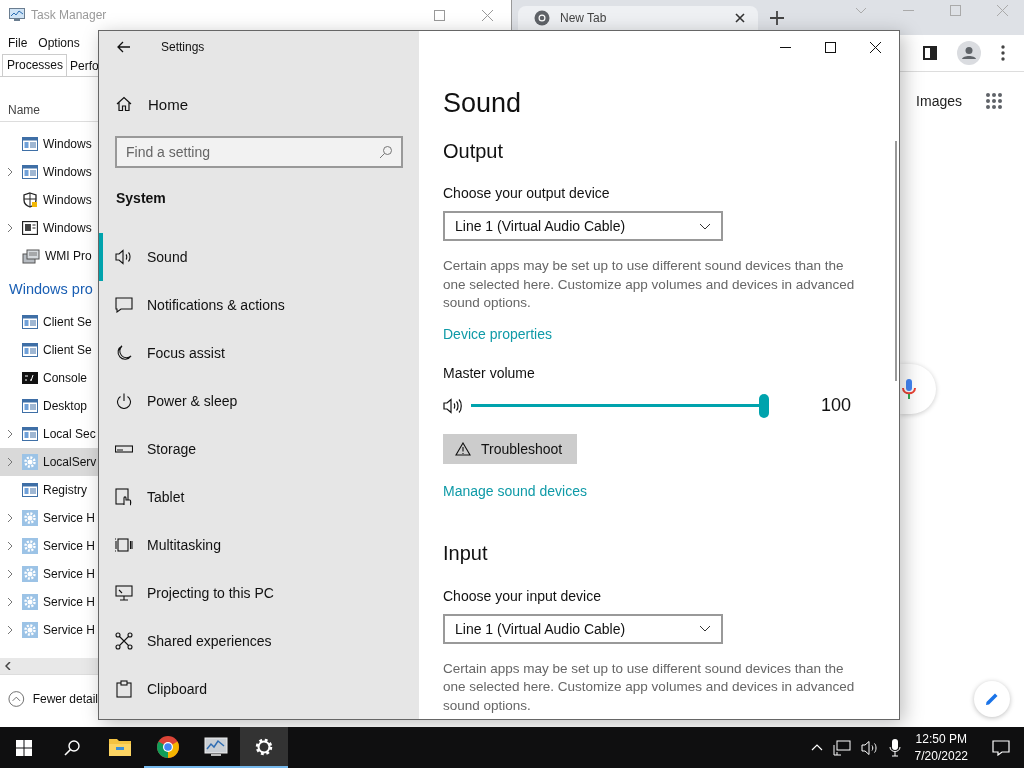 Image resolution: width=1024 pixels, height=768 pixels. What do you see at coordinates (49, 406) in the screenshot?
I see `process-row: Desktop` at bounding box center [49, 406].